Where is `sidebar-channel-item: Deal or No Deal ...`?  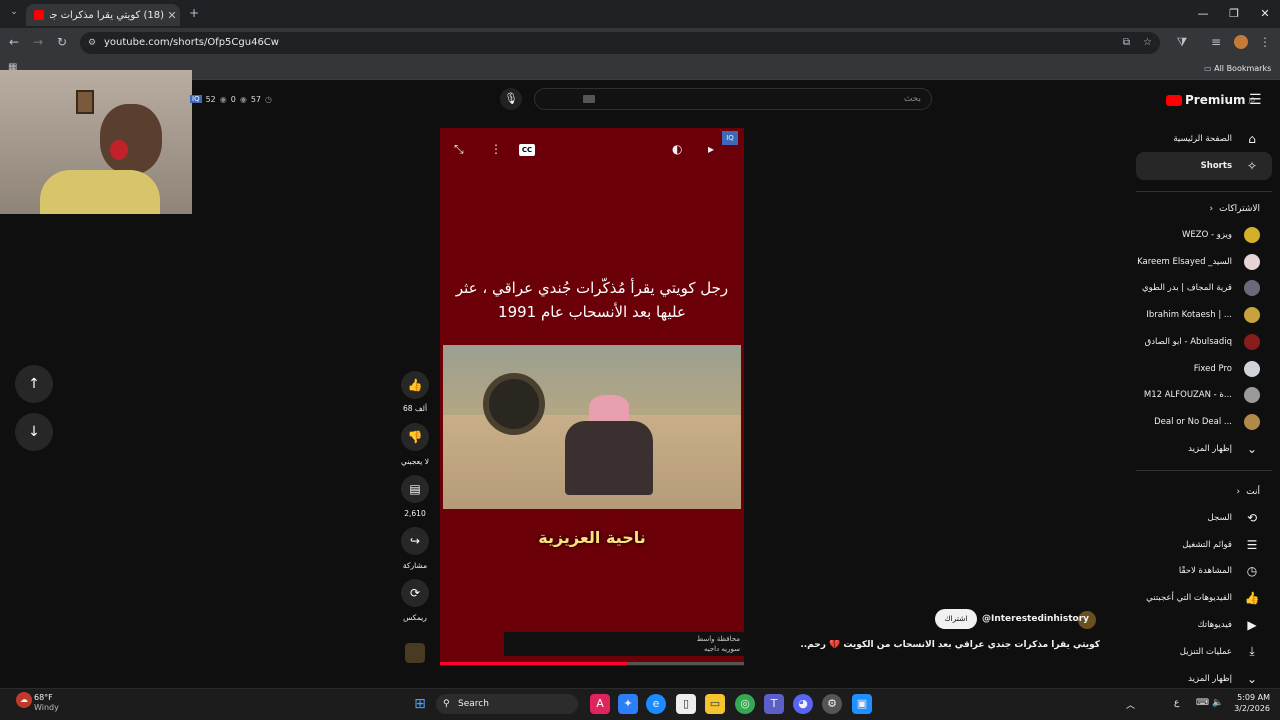
sidebar-channel-item: Deal or No Deal ... is located at coordinates (1190, 422).